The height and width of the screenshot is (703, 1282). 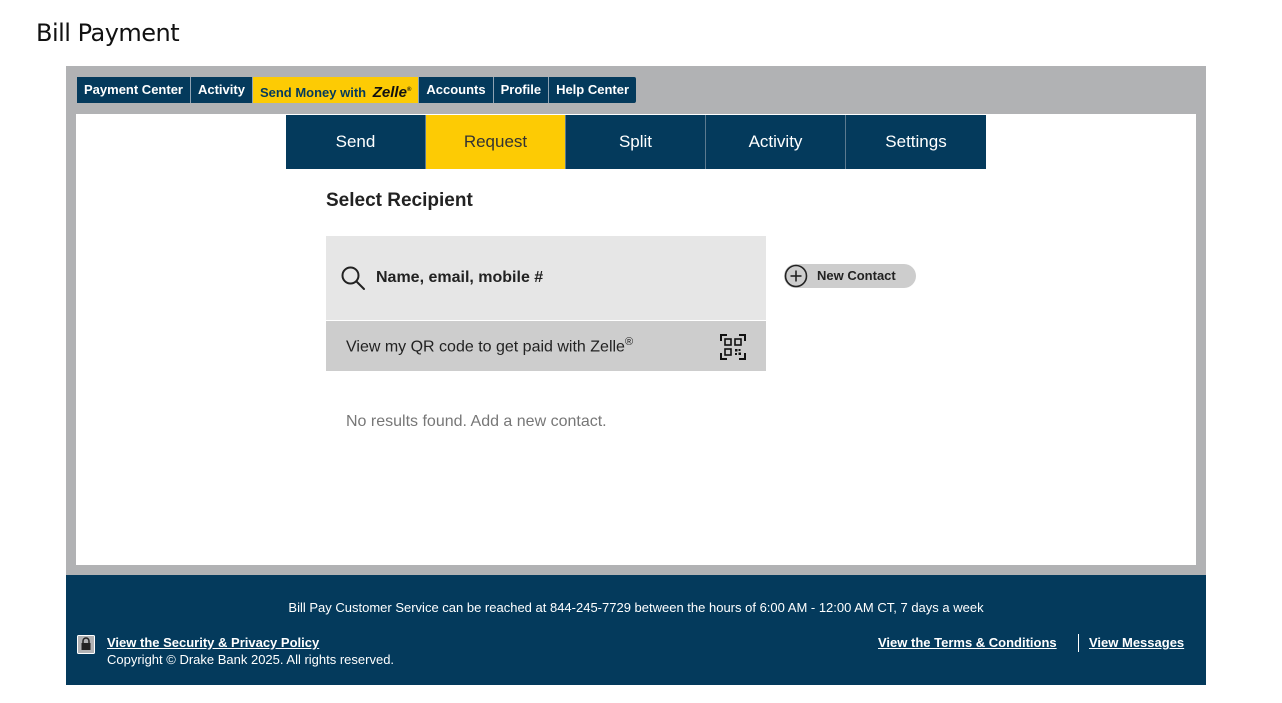 I want to click on security-privacy-link: View the Security & Privacy Policy, so click(x=213, y=642).